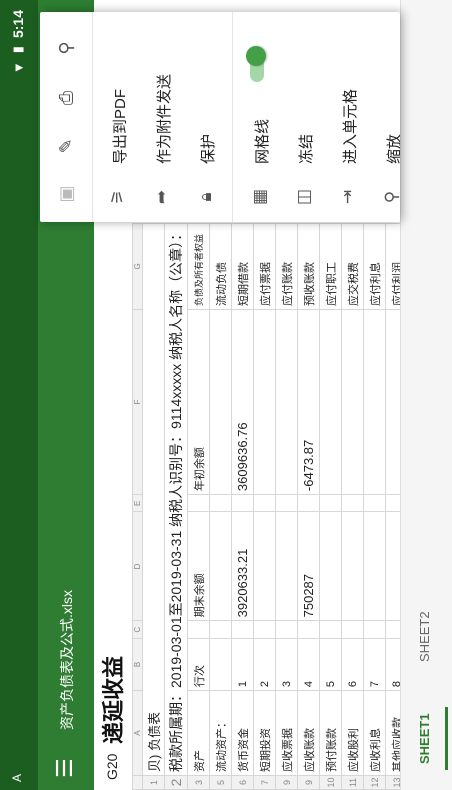  What do you see at coordinates (256, 64) in the screenshot?
I see `gridlines-toggle` at bounding box center [256, 64].